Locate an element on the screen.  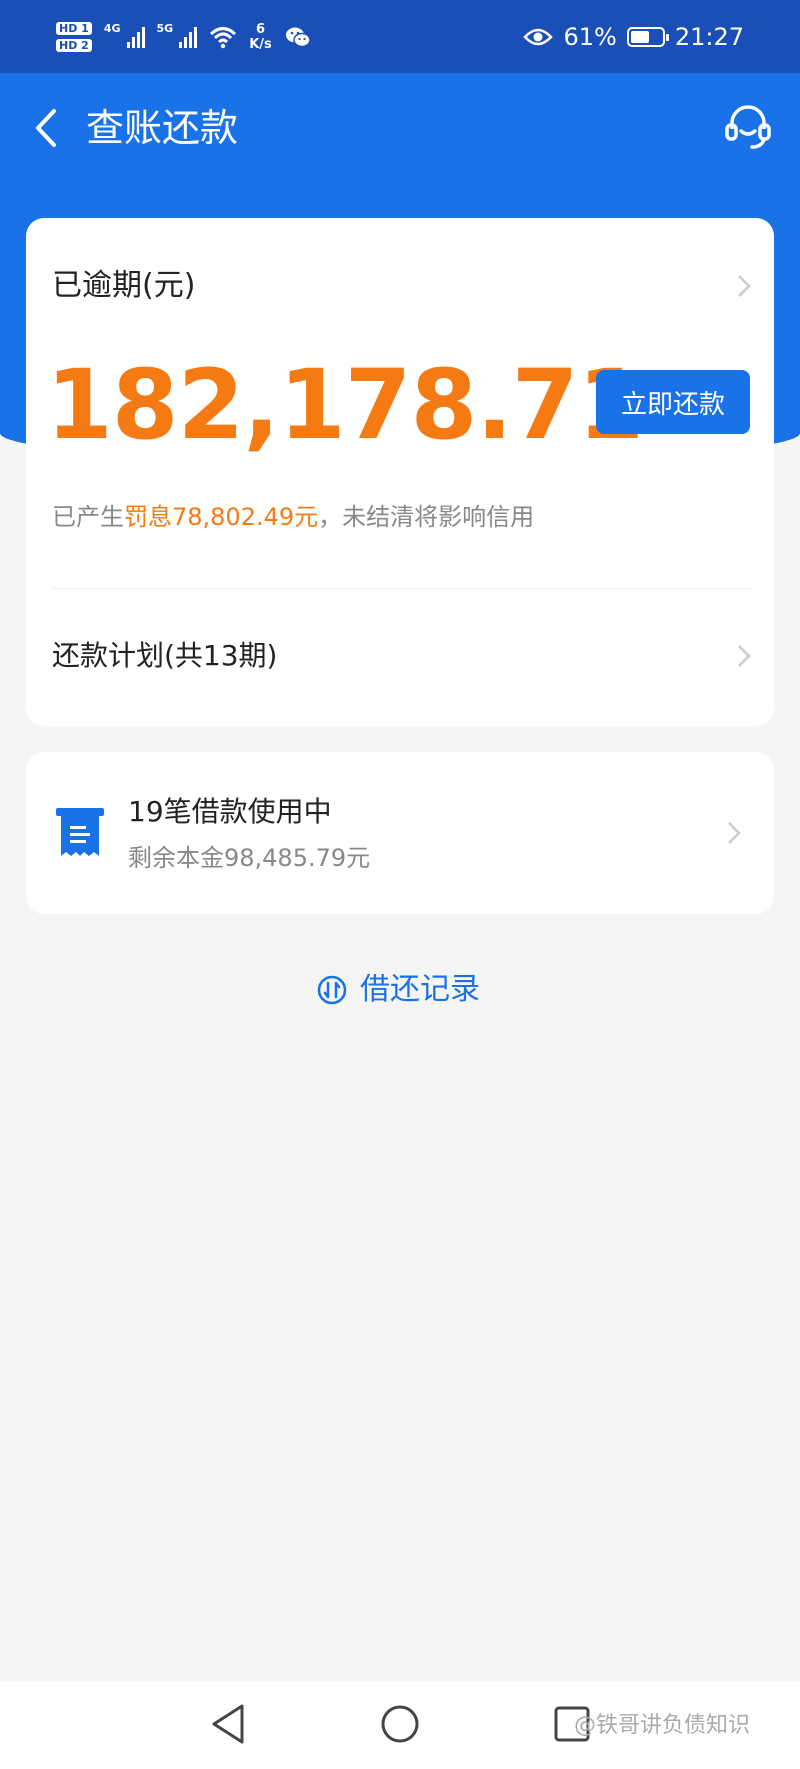
watermark: @铁哥讲负债知识 is located at coordinates (662, 1725).